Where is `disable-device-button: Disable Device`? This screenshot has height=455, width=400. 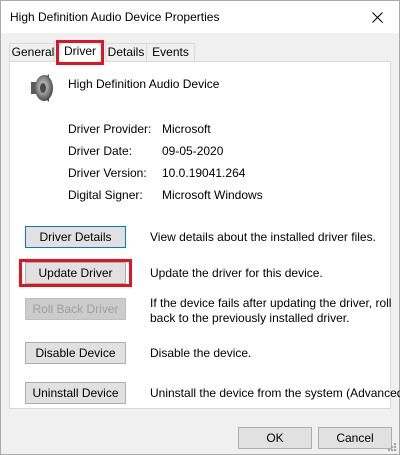
disable-device-button: Disable Device is located at coordinates (75, 353).